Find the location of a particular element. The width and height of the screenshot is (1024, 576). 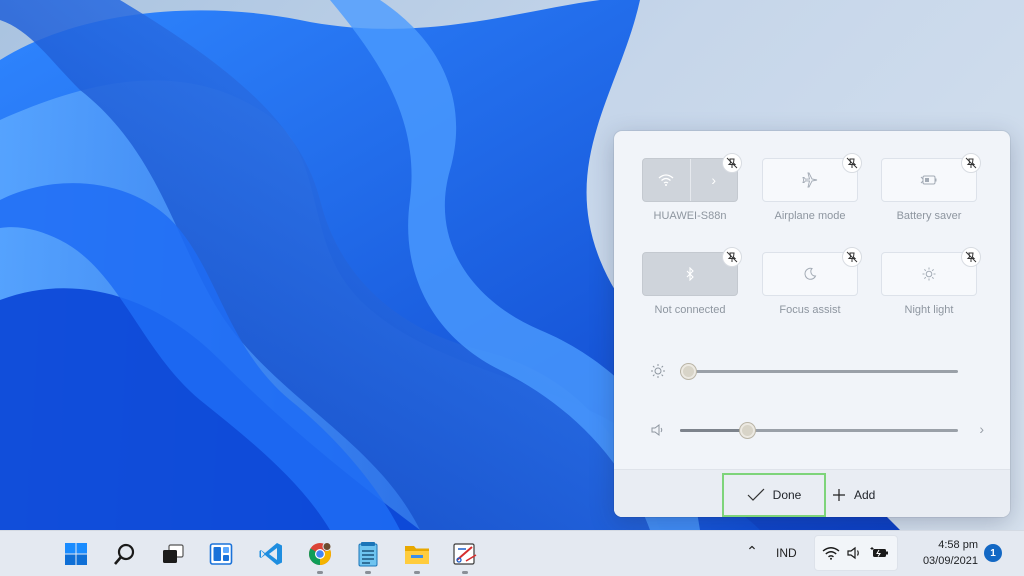

task-view-icon is located at coordinates (173, 553).